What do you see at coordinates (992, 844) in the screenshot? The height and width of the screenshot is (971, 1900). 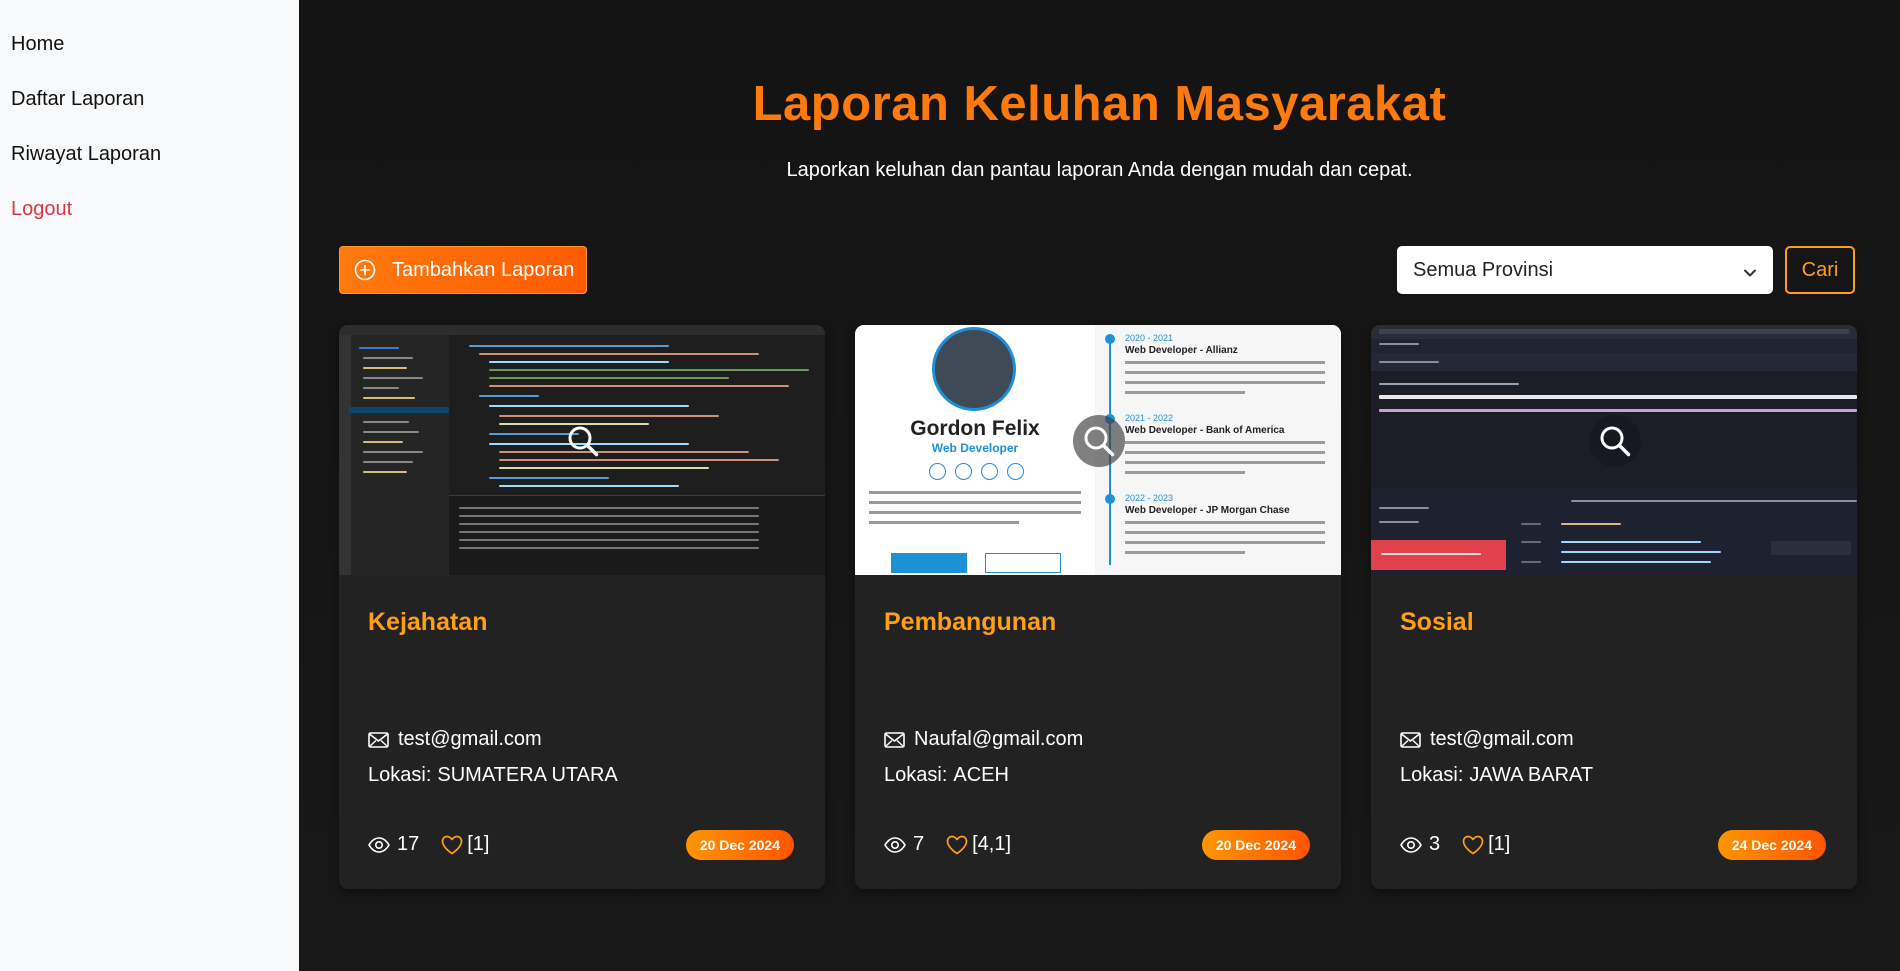 I see `like-count: [4,1]` at bounding box center [992, 844].